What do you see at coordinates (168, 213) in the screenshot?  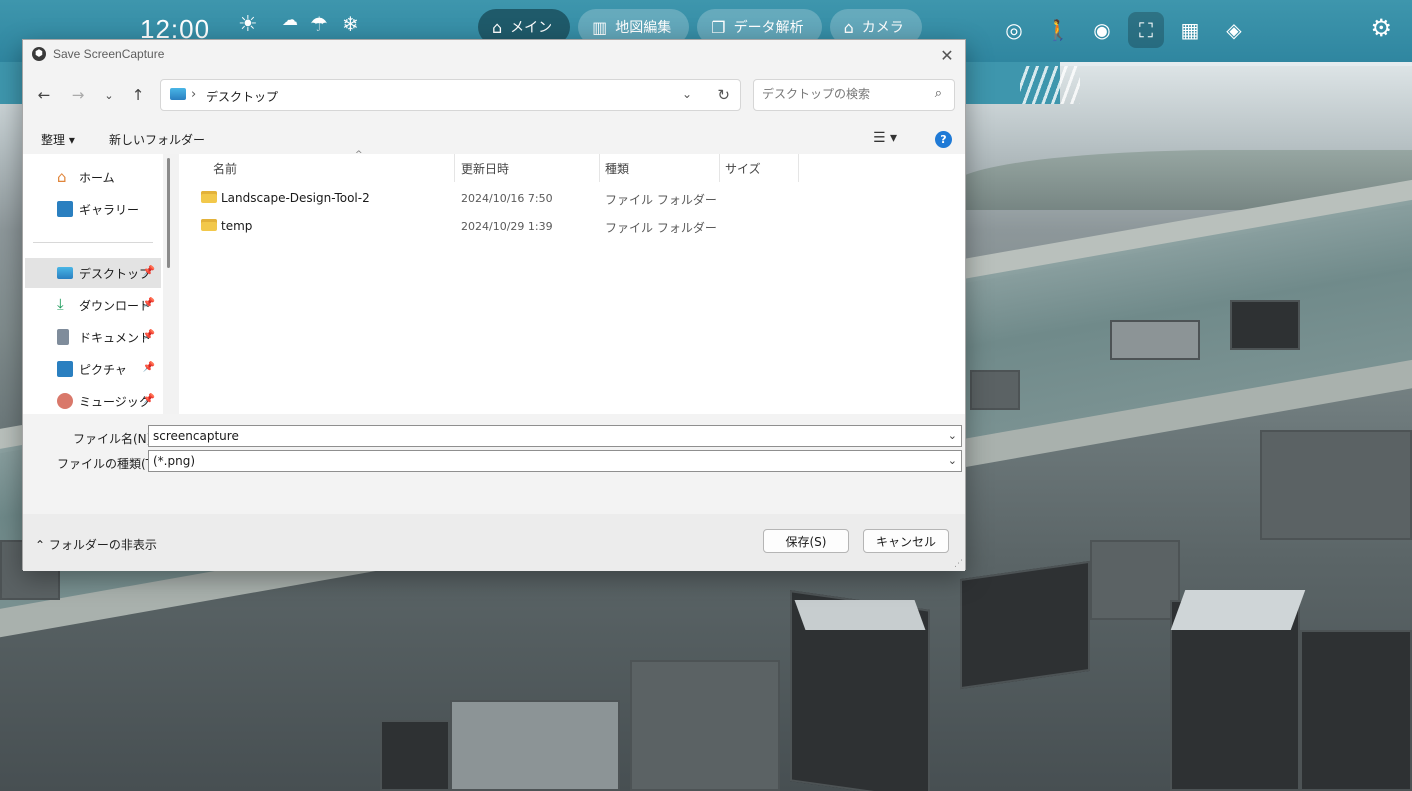 I see `sidebar-scrollbar-thumb` at bounding box center [168, 213].